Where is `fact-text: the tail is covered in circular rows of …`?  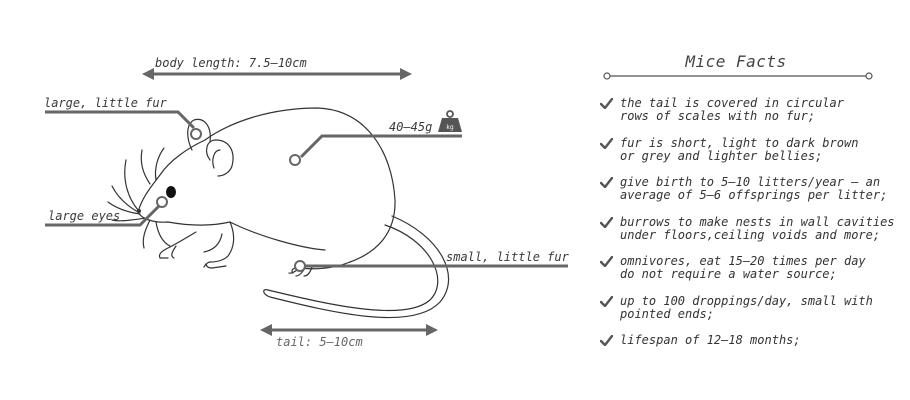 fact-text: the tail is covered in circular rows of … is located at coordinates (732, 109).